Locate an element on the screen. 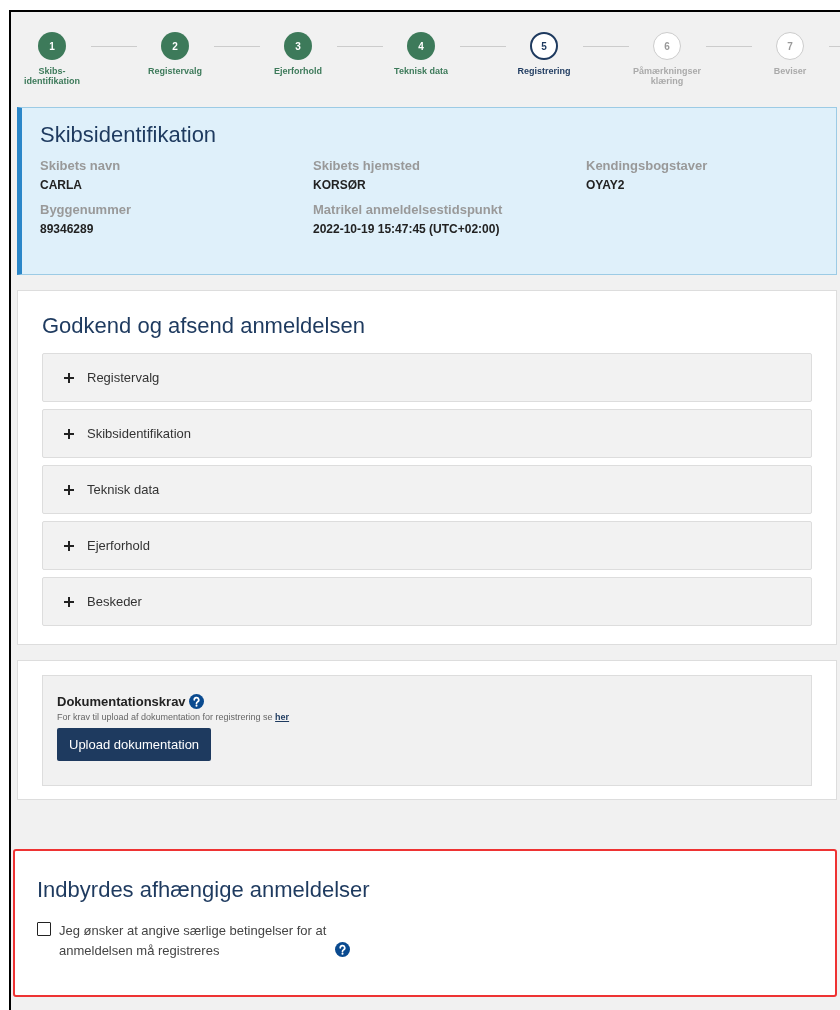 The height and width of the screenshot is (1010, 840). step-label: Registervalg is located at coordinates (175, 71).